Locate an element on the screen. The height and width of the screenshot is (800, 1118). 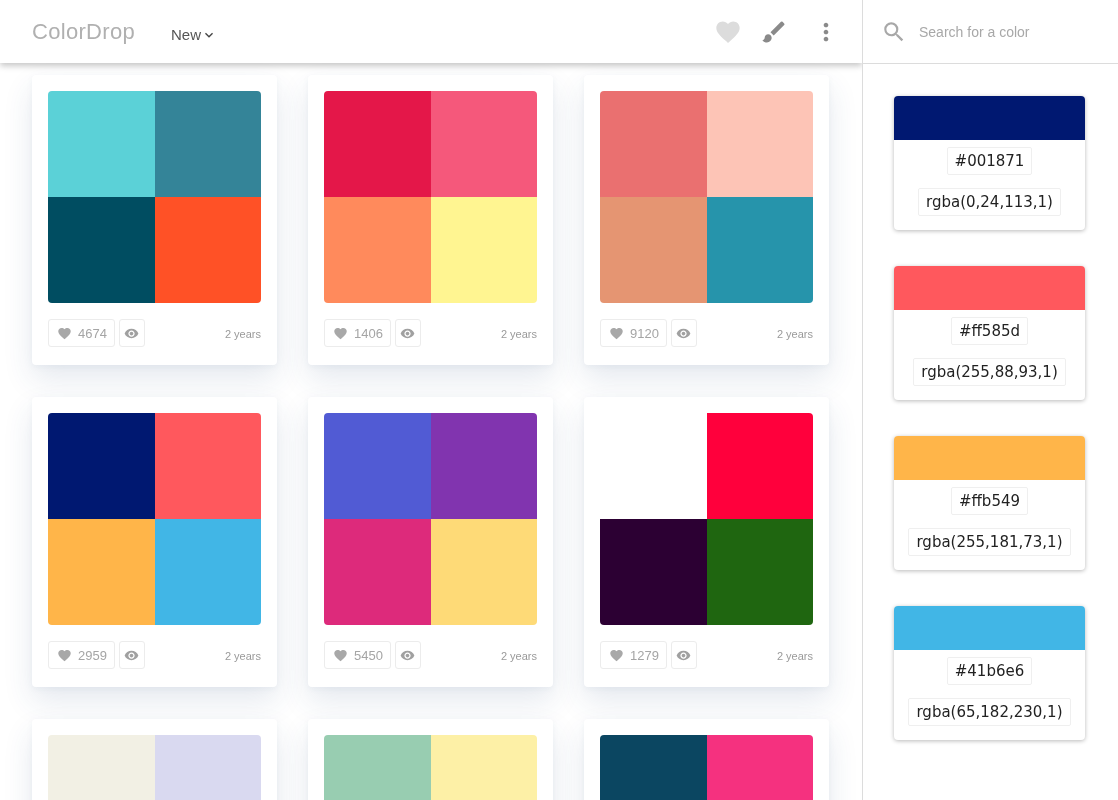
rgba-code: rgba(65,182,230,1) is located at coordinates (989, 712).